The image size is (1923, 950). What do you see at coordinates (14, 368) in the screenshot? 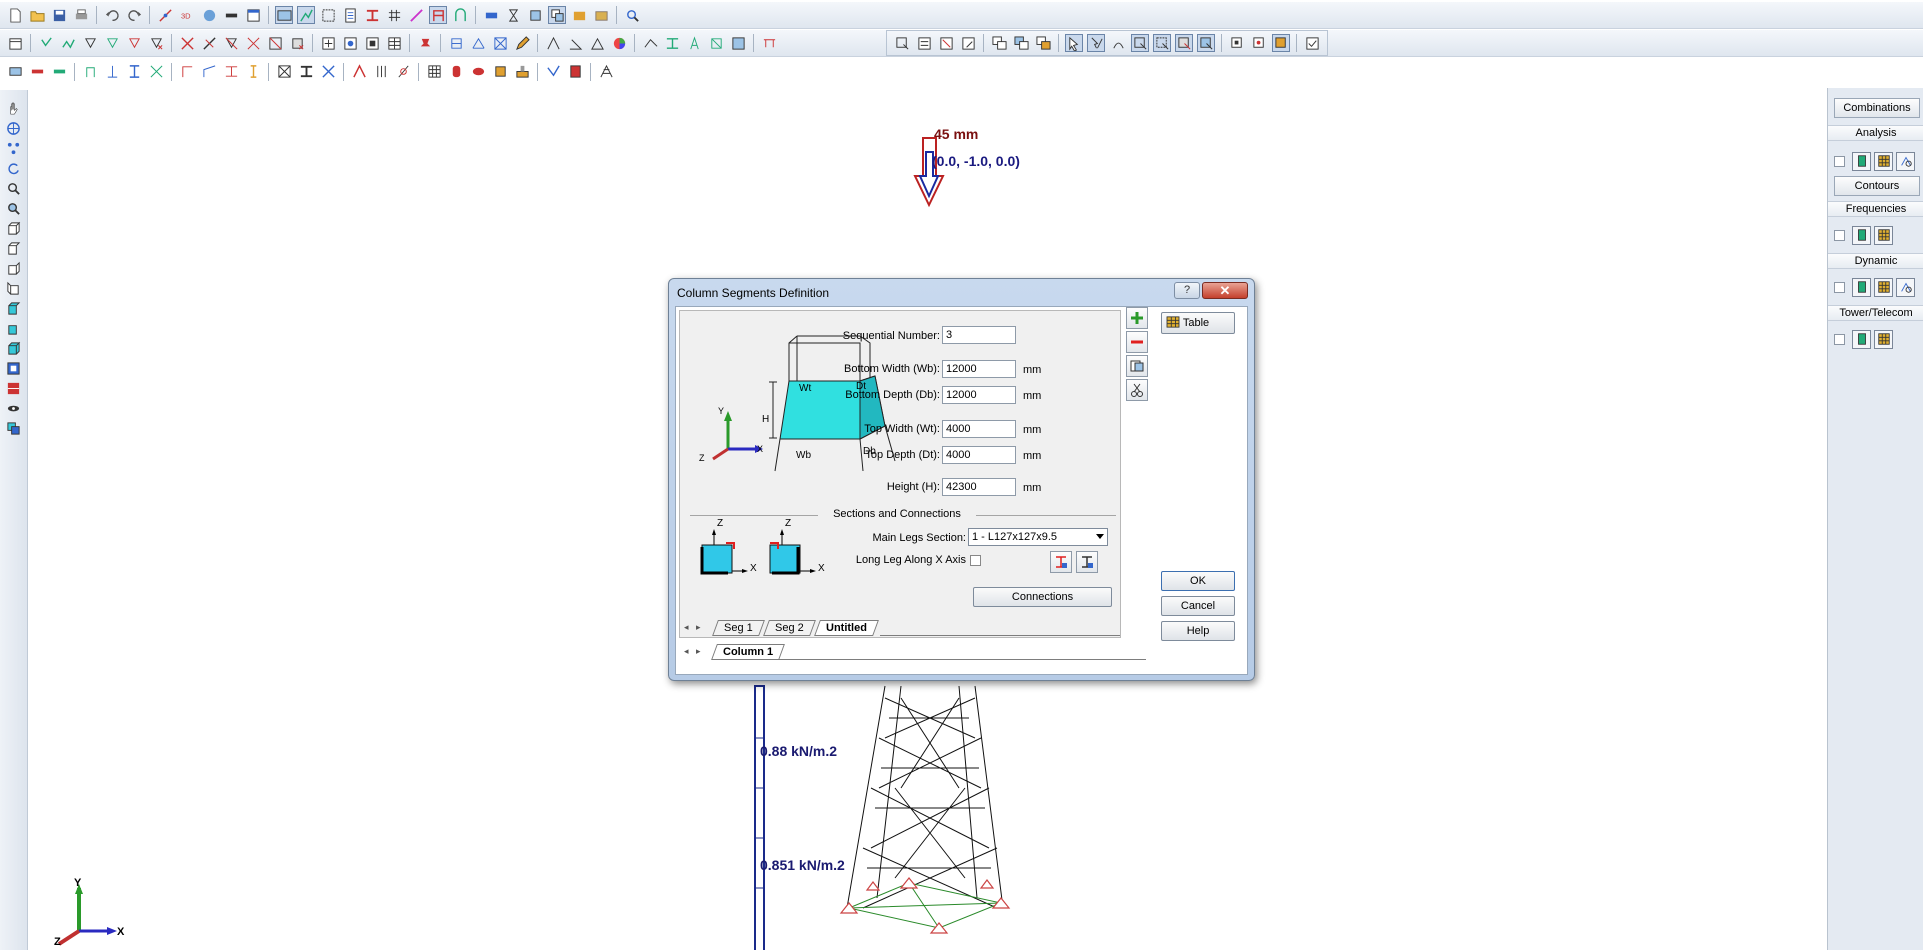
I see `zoom-extents-icon` at bounding box center [14, 368].